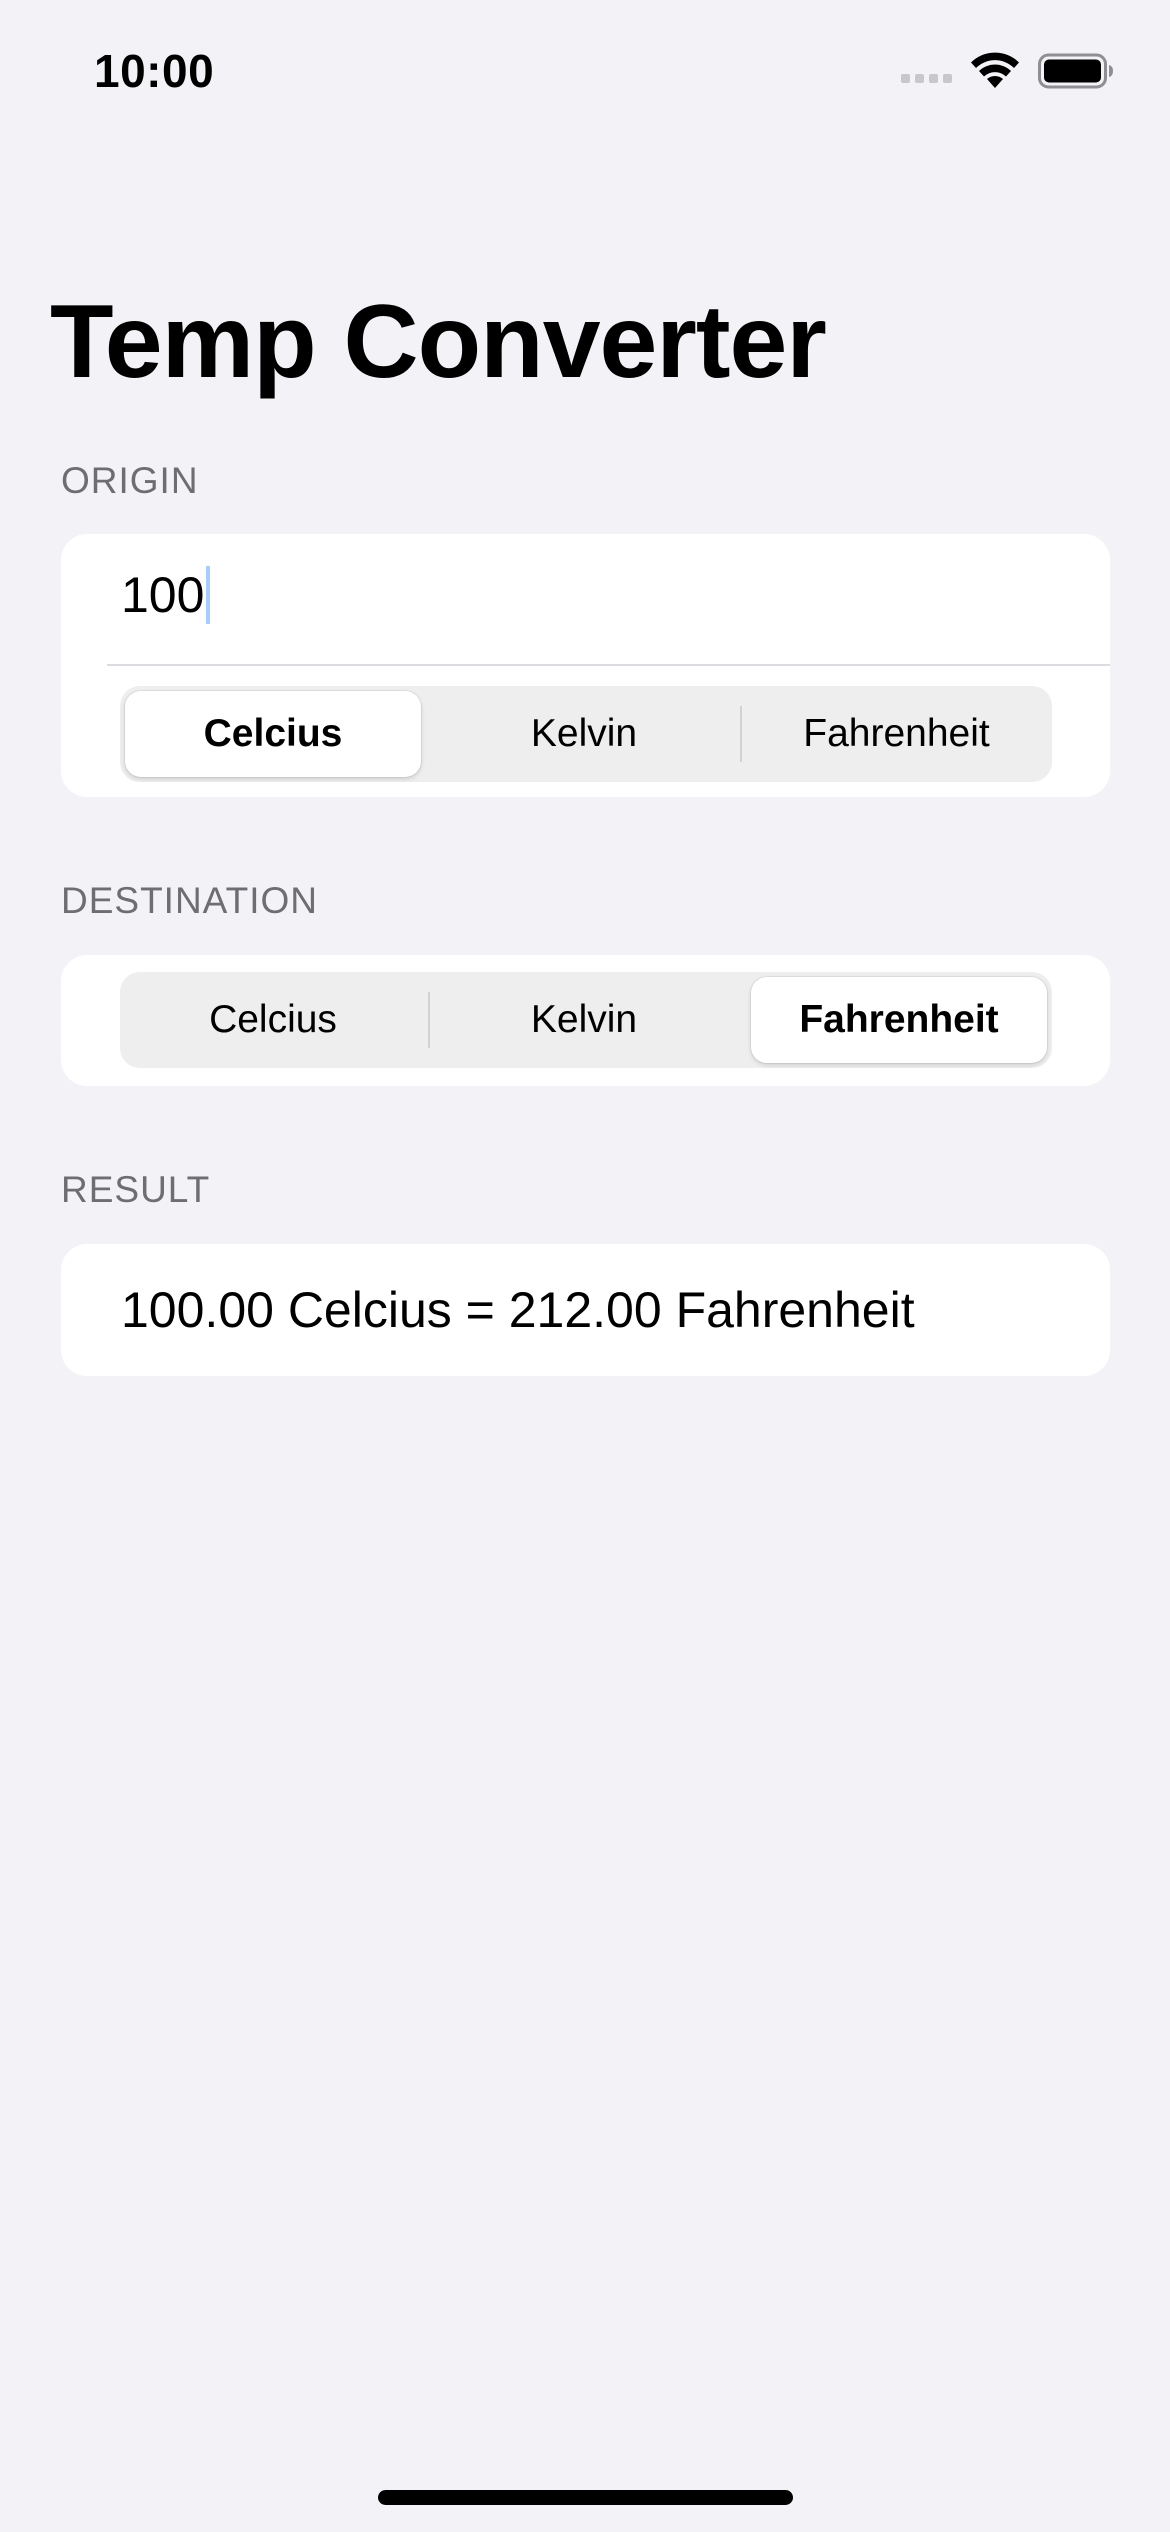 This screenshot has height=2532, width=1170. I want to click on wifi-icon, so click(995, 70).